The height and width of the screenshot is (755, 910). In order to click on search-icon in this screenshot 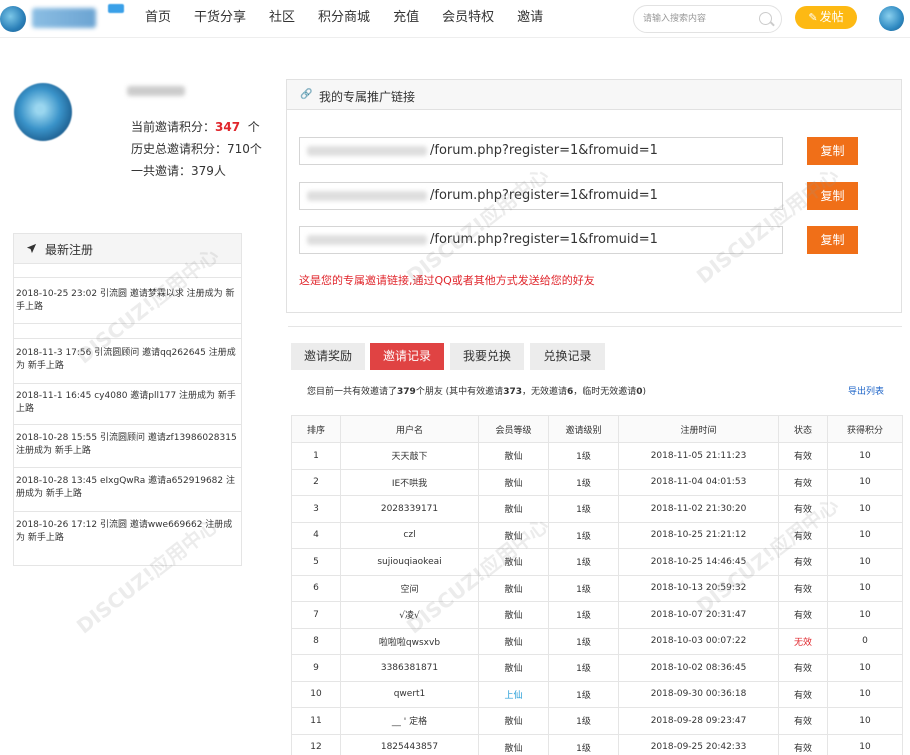, I will do `click(765, 18)`.